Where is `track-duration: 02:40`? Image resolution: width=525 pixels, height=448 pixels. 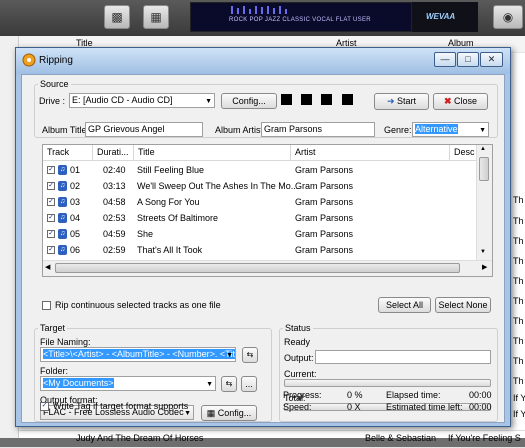
track-duration: 02:40 is located at coordinates (114, 170).